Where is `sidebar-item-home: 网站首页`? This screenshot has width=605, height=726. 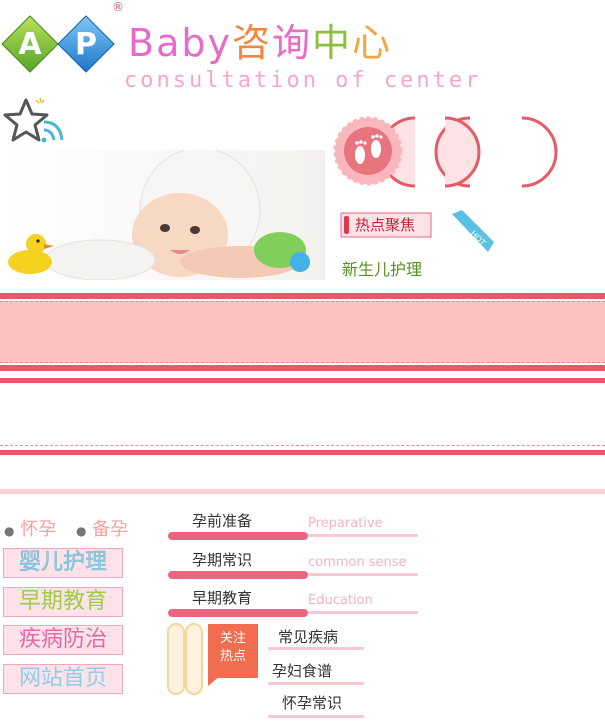
sidebar-item-home: 网站首页 is located at coordinates (63, 679).